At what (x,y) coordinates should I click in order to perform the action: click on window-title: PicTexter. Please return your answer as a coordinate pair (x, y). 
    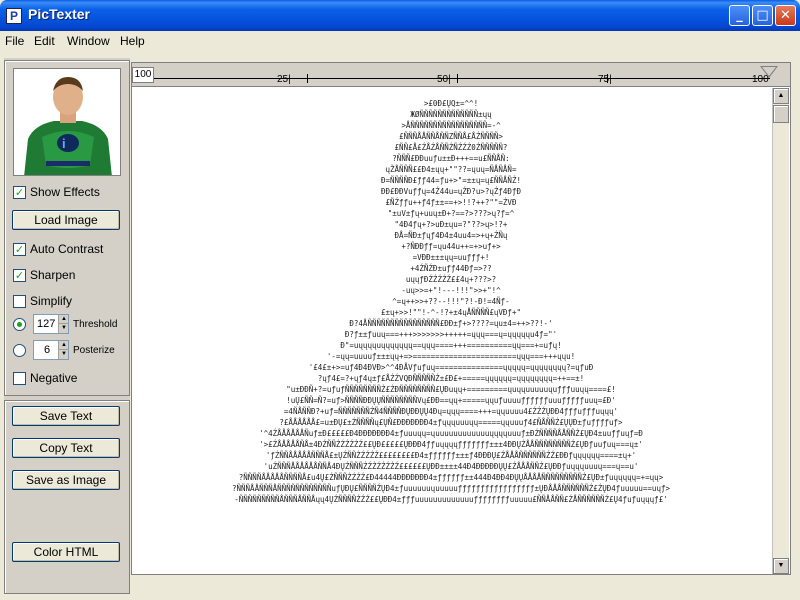
    Looking at the image, I should click on (59, 14).